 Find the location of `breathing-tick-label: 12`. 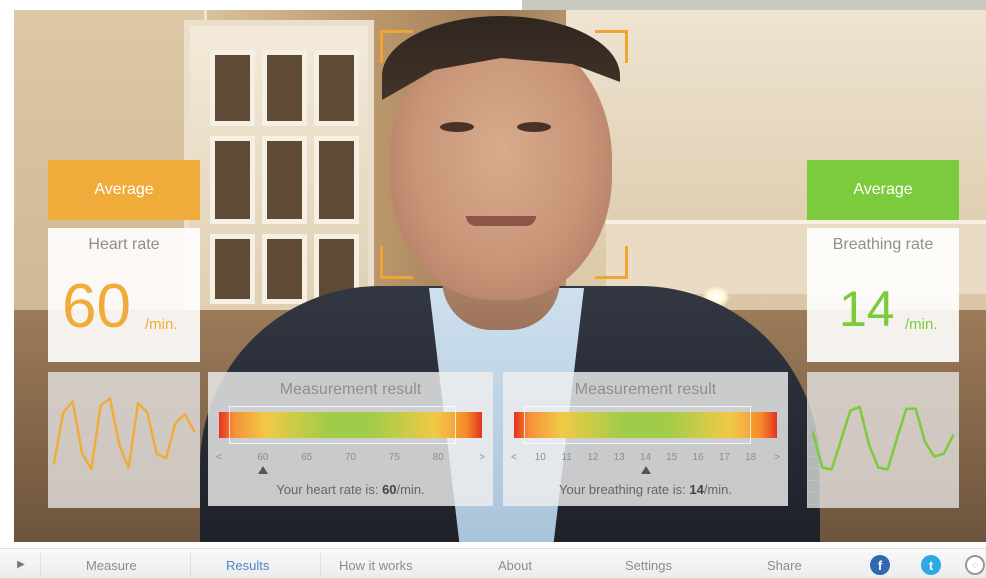

breathing-tick-label: 12 is located at coordinates (593, 457).